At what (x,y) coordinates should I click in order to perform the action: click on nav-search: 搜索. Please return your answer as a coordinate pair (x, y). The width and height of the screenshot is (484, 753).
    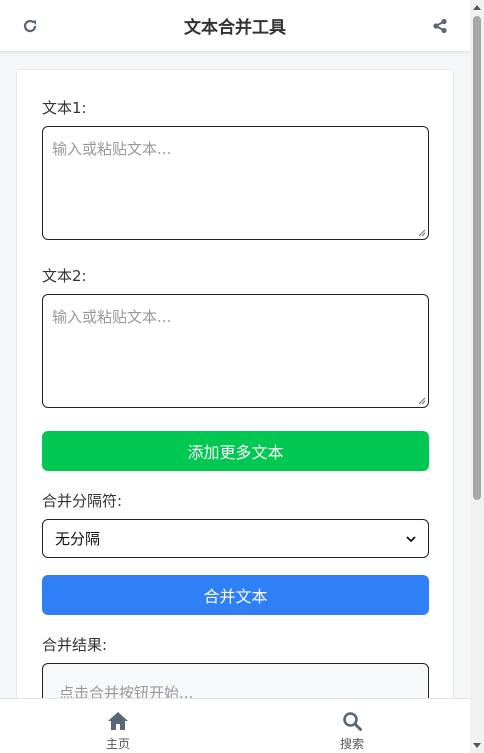
    Looking at the image, I should click on (352, 731).